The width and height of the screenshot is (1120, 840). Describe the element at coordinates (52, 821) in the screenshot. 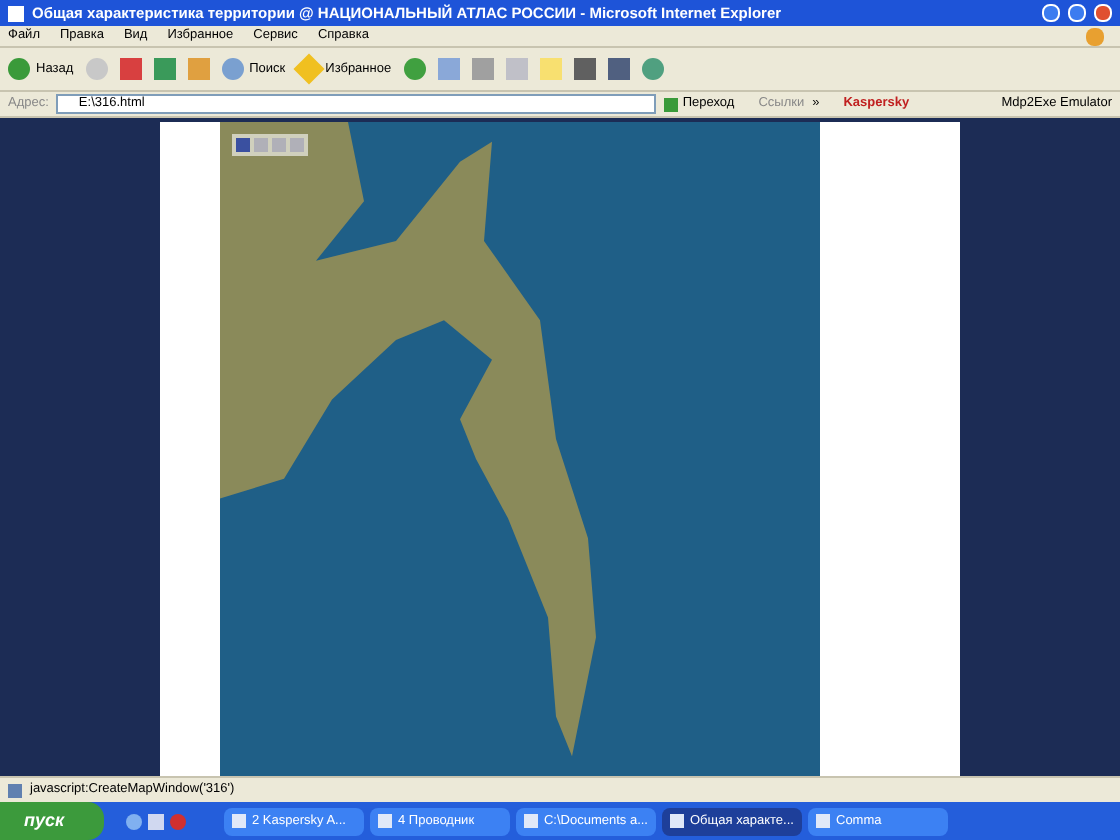

I see `start-button: пуск` at that location.